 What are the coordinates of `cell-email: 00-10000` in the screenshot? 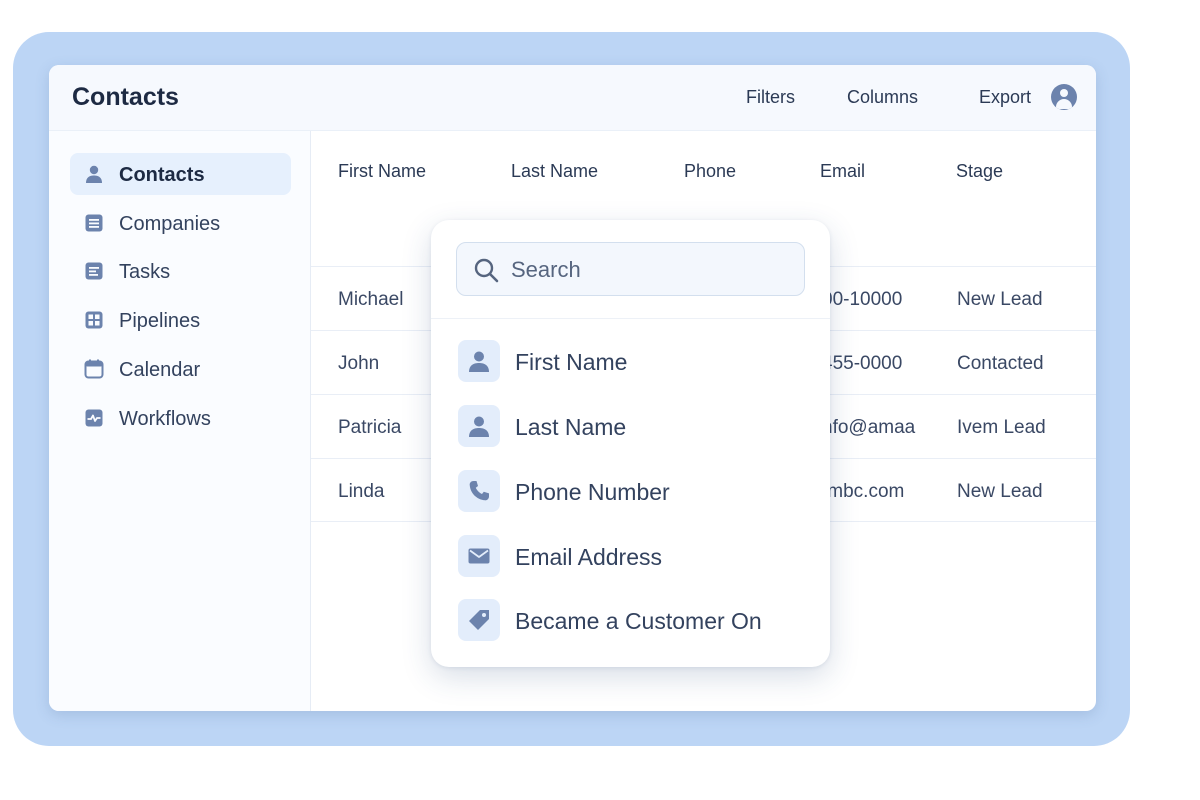 It's located at (862, 299).